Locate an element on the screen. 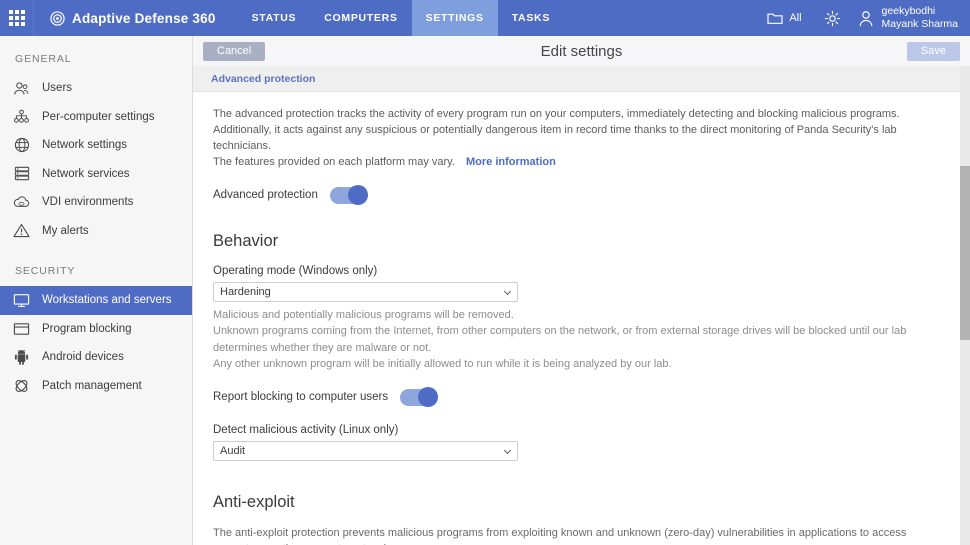 This screenshot has width=970, height=545. more-information-link: More information is located at coordinates (511, 162).